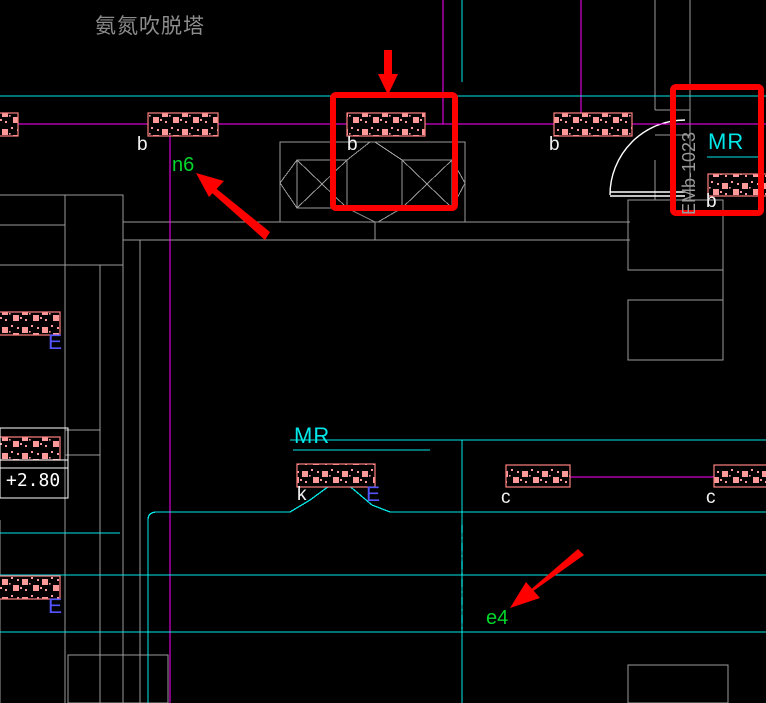 This screenshot has width=766, height=703. I want to click on beam-label-b-4: b, so click(711, 201).